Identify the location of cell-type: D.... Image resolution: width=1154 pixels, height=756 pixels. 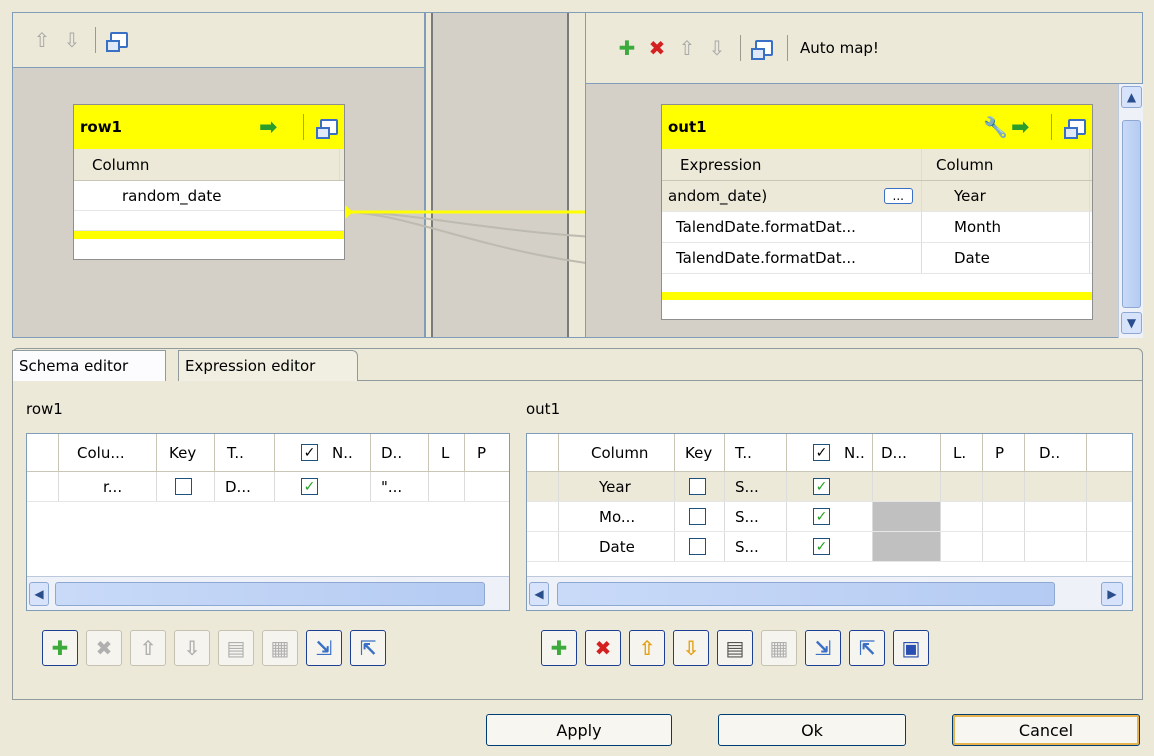
(245, 486).